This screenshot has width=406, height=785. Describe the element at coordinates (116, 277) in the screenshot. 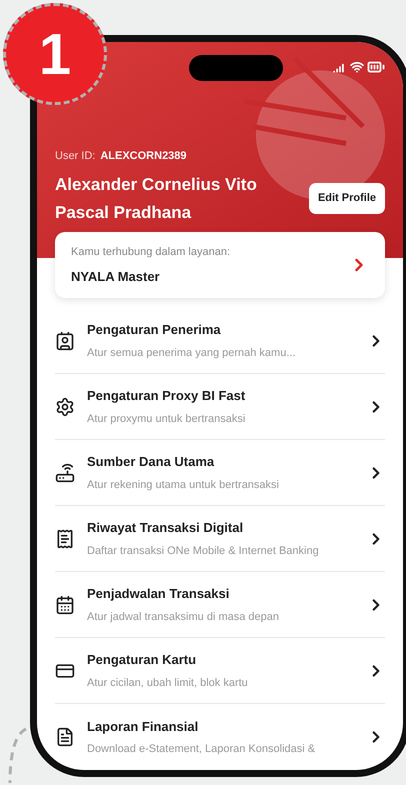

I see `service-name: NYALA Master` at that location.